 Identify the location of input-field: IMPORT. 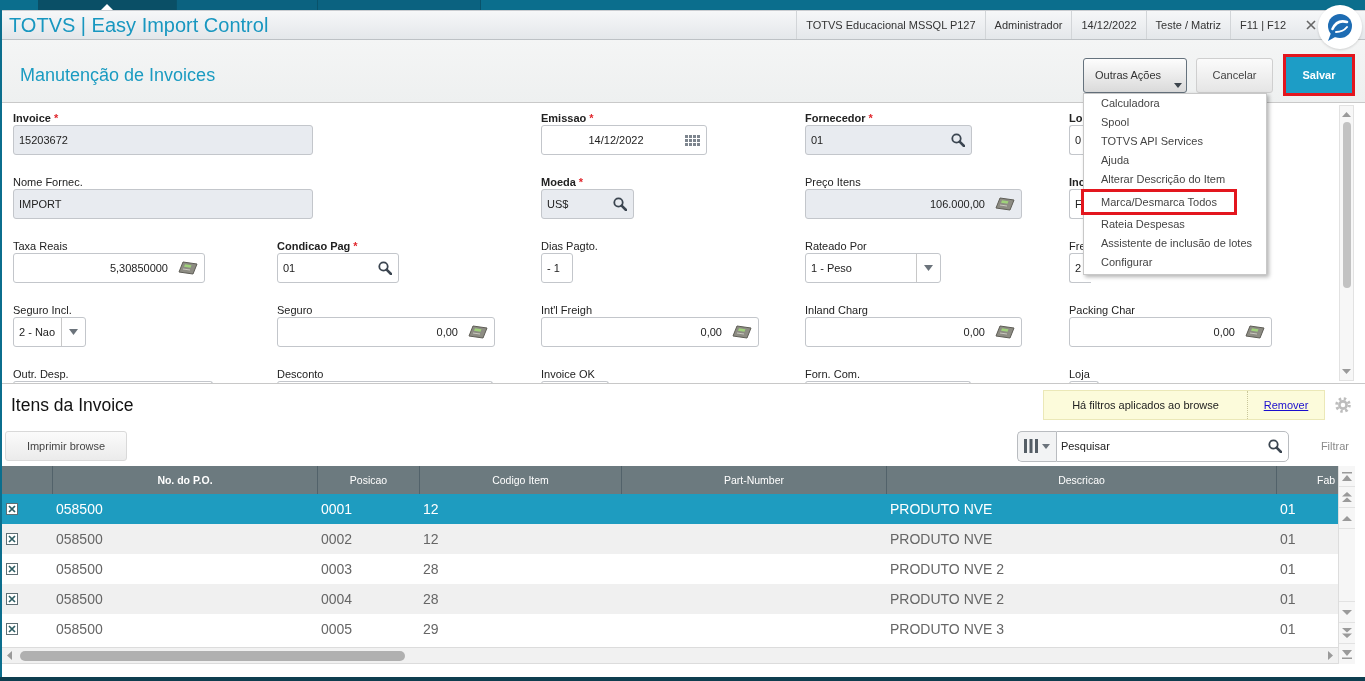
(163, 204).